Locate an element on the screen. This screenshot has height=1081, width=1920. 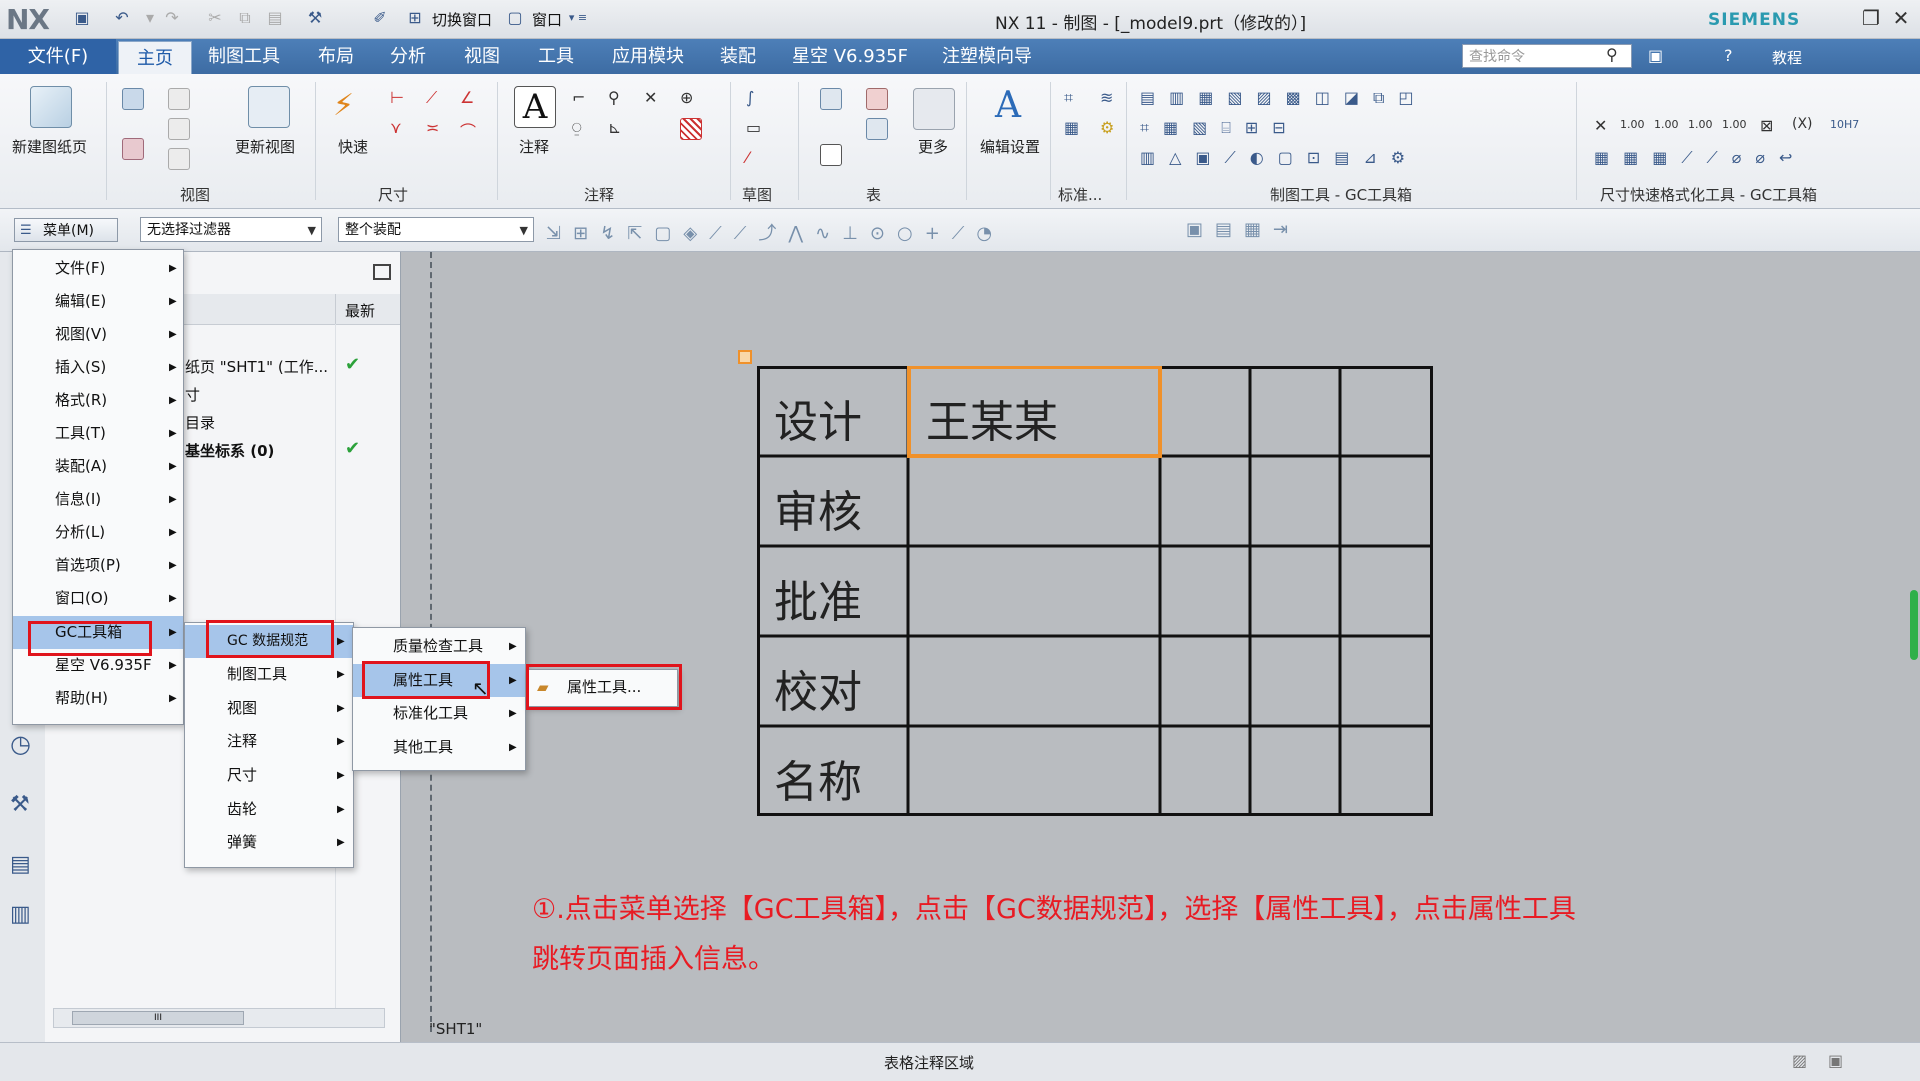
cut-icon: ✂ is located at coordinates (215, 18).